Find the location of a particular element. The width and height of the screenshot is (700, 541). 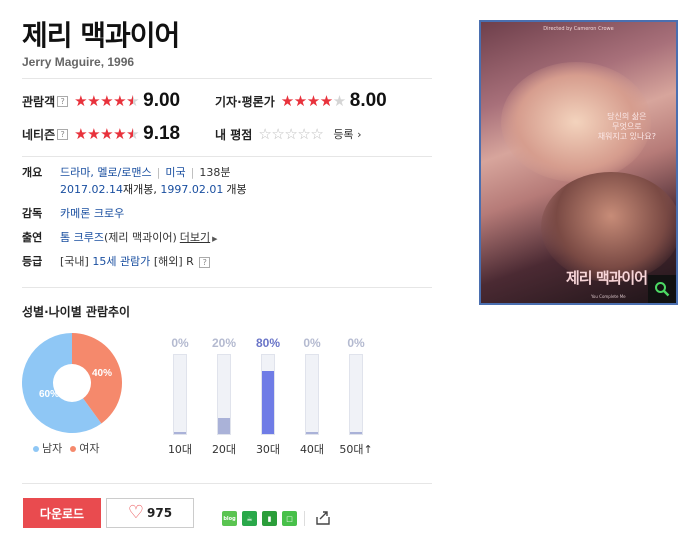

cafe-share-icon: ☕ is located at coordinates (249, 518).